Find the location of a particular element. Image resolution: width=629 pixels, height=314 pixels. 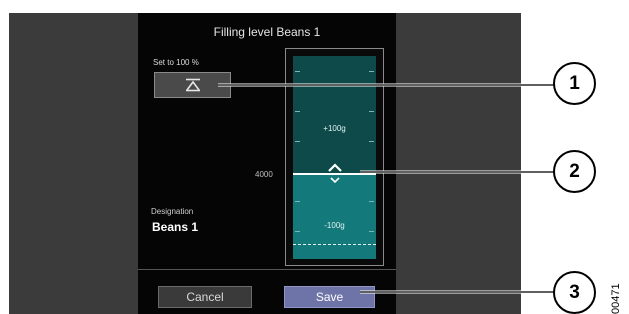

callout-2: 2 is located at coordinates (574, 171).